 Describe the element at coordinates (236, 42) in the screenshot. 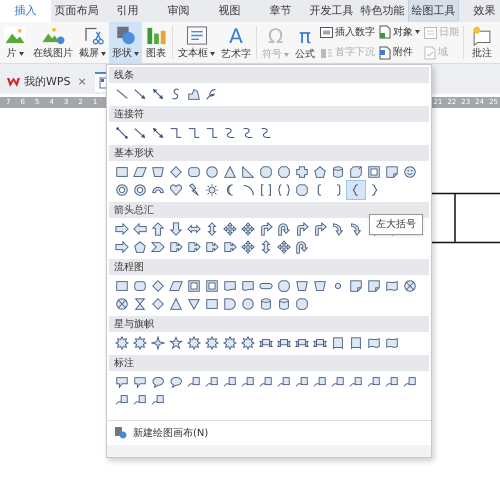

I see `ribbon-button: A 艺术字` at that location.